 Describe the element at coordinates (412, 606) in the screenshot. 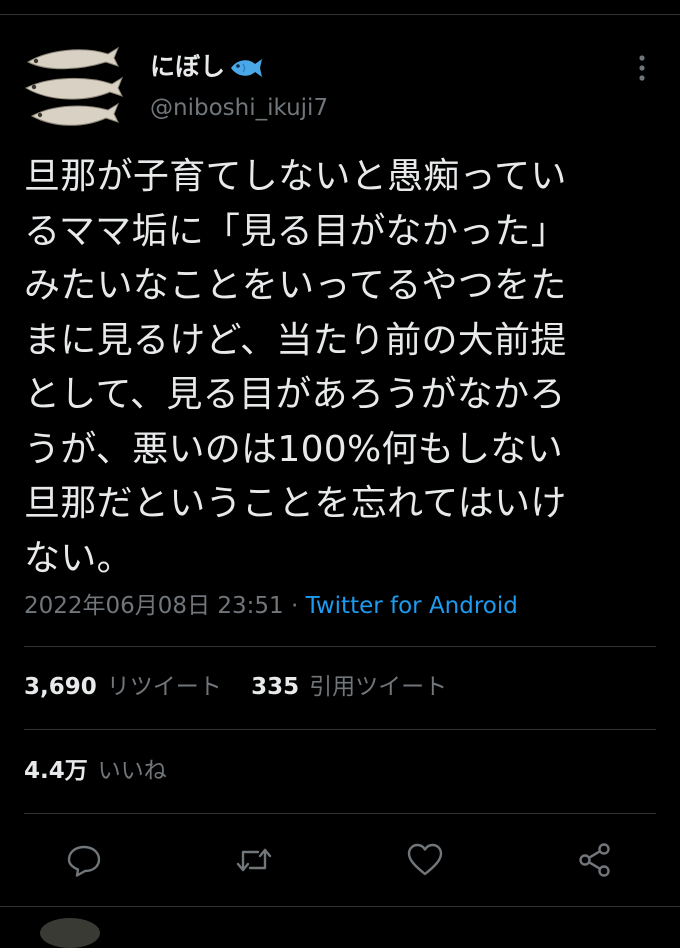

I see `tweet-source-link: Twitter for Android` at that location.